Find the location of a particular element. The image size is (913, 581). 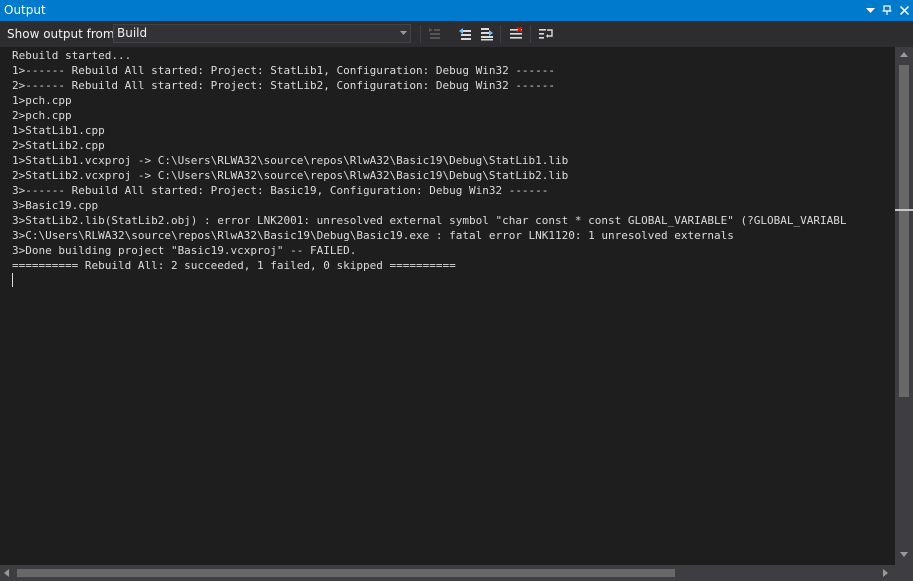

close-icon is located at coordinates (904, 10).